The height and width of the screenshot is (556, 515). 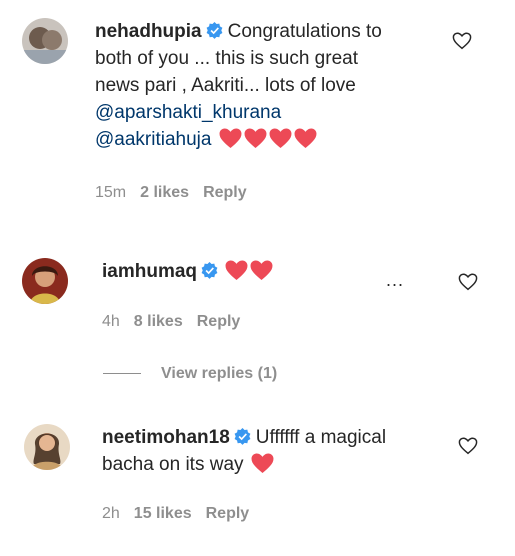 I want to click on comment-line: Congratulations to, so click(x=304, y=31).